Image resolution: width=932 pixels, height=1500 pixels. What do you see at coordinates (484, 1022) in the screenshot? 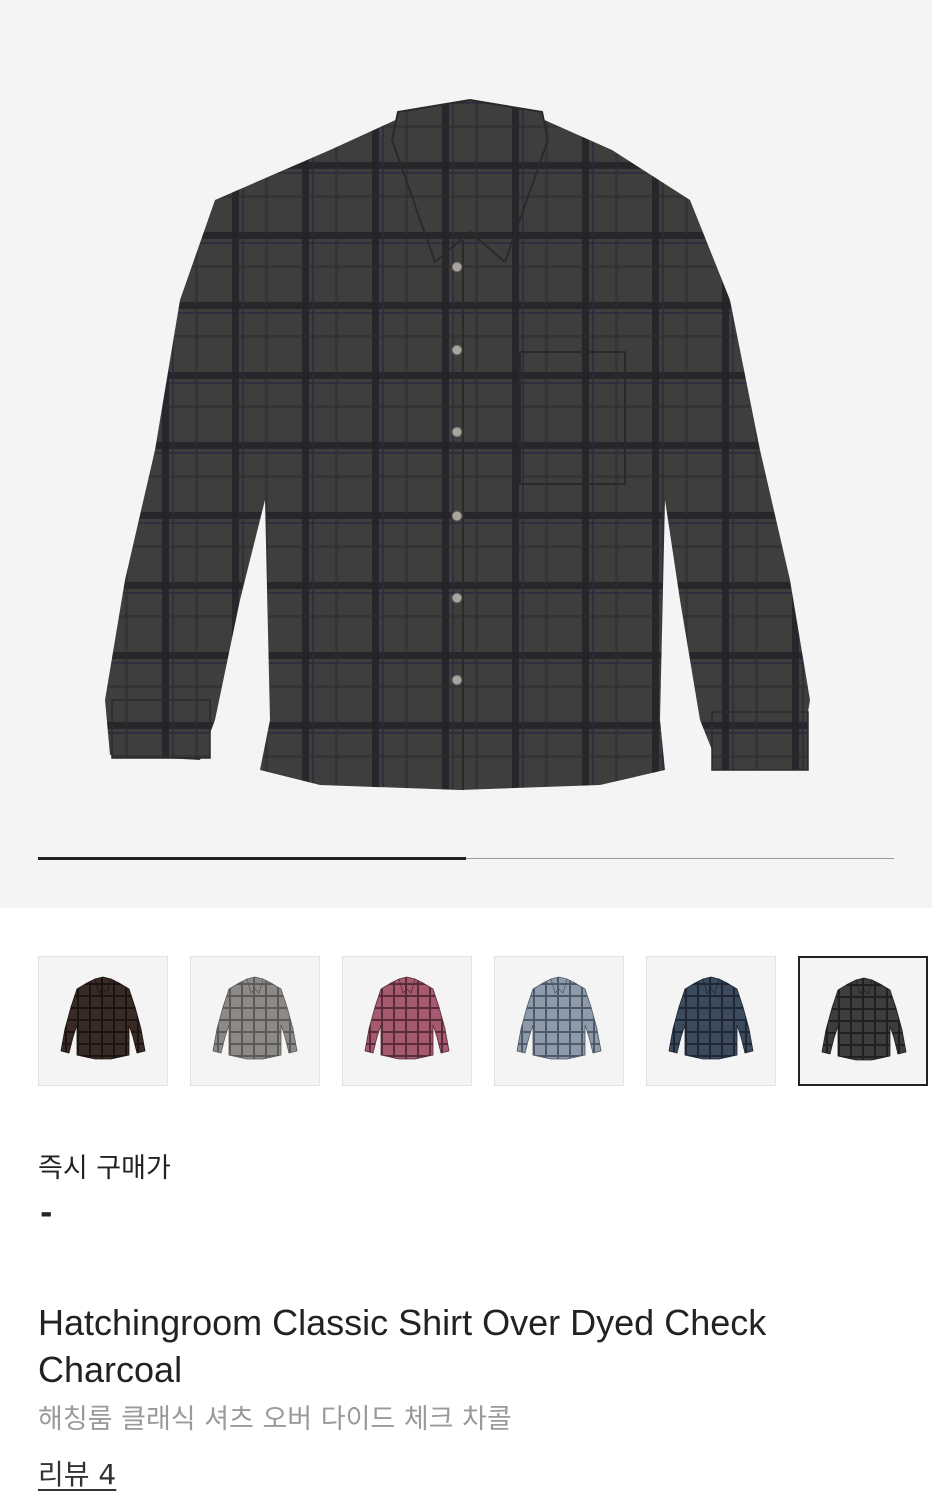
I see `color-swatches` at bounding box center [484, 1022].